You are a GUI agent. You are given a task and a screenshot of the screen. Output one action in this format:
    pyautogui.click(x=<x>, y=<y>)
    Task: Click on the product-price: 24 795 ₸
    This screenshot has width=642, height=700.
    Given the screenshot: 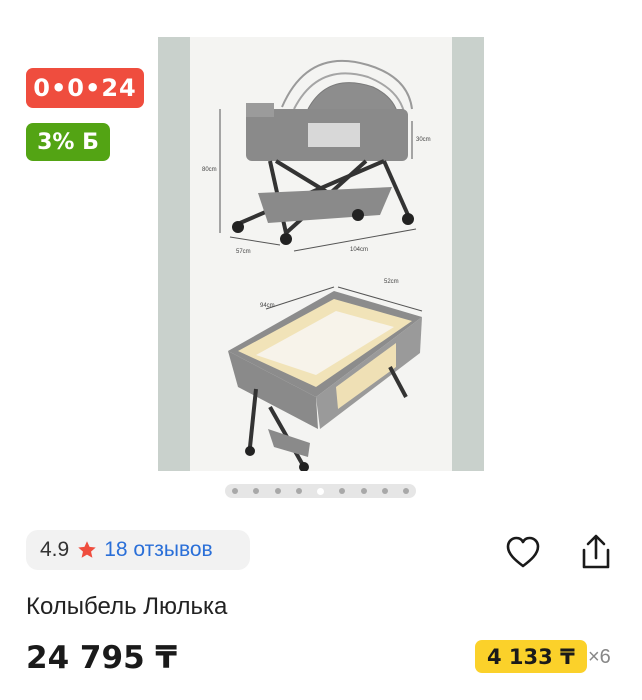 What is the action you would take?
    pyautogui.click(x=102, y=658)
    